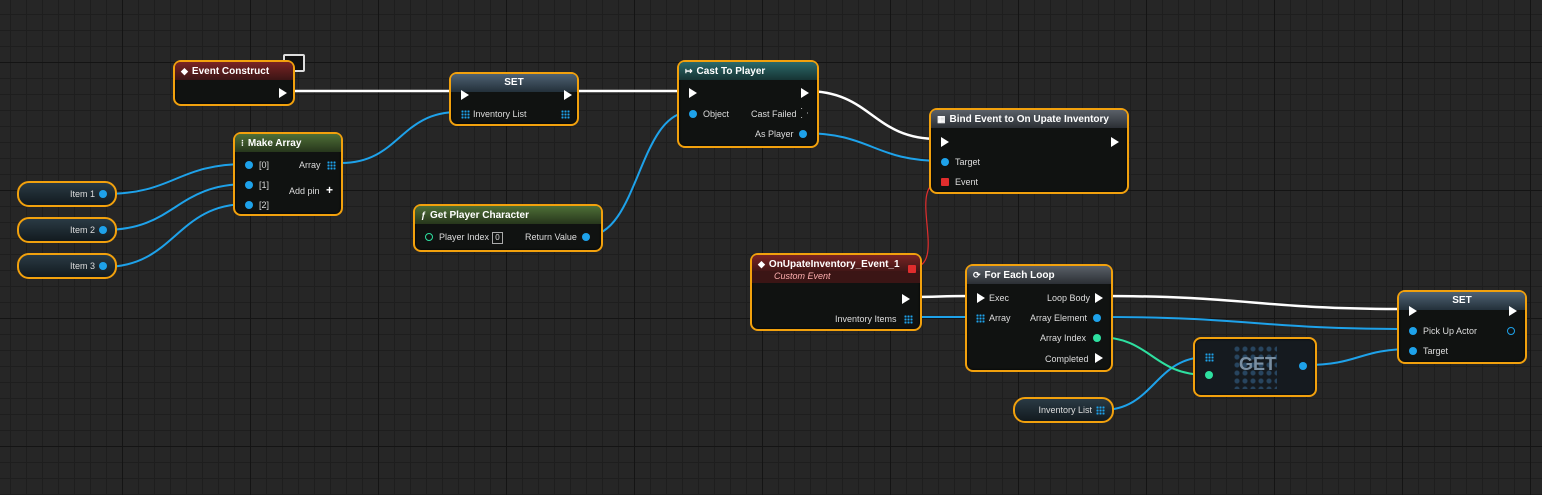  What do you see at coordinates (1099, 298) in the screenshot?
I see `loop-body-pin` at bounding box center [1099, 298].